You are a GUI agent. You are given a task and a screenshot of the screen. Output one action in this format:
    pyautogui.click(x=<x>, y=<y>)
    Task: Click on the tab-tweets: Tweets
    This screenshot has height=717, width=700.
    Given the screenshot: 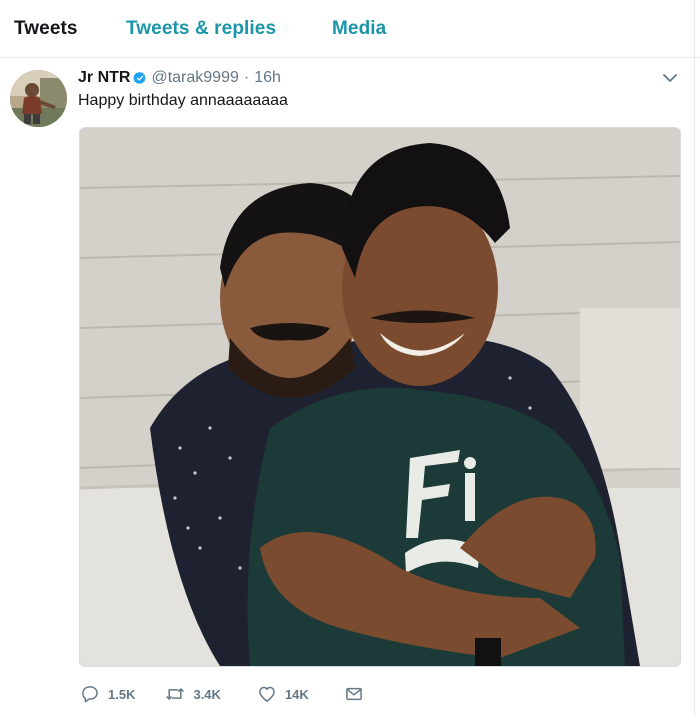 What is the action you would take?
    pyautogui.click(x=46, y=29)
    